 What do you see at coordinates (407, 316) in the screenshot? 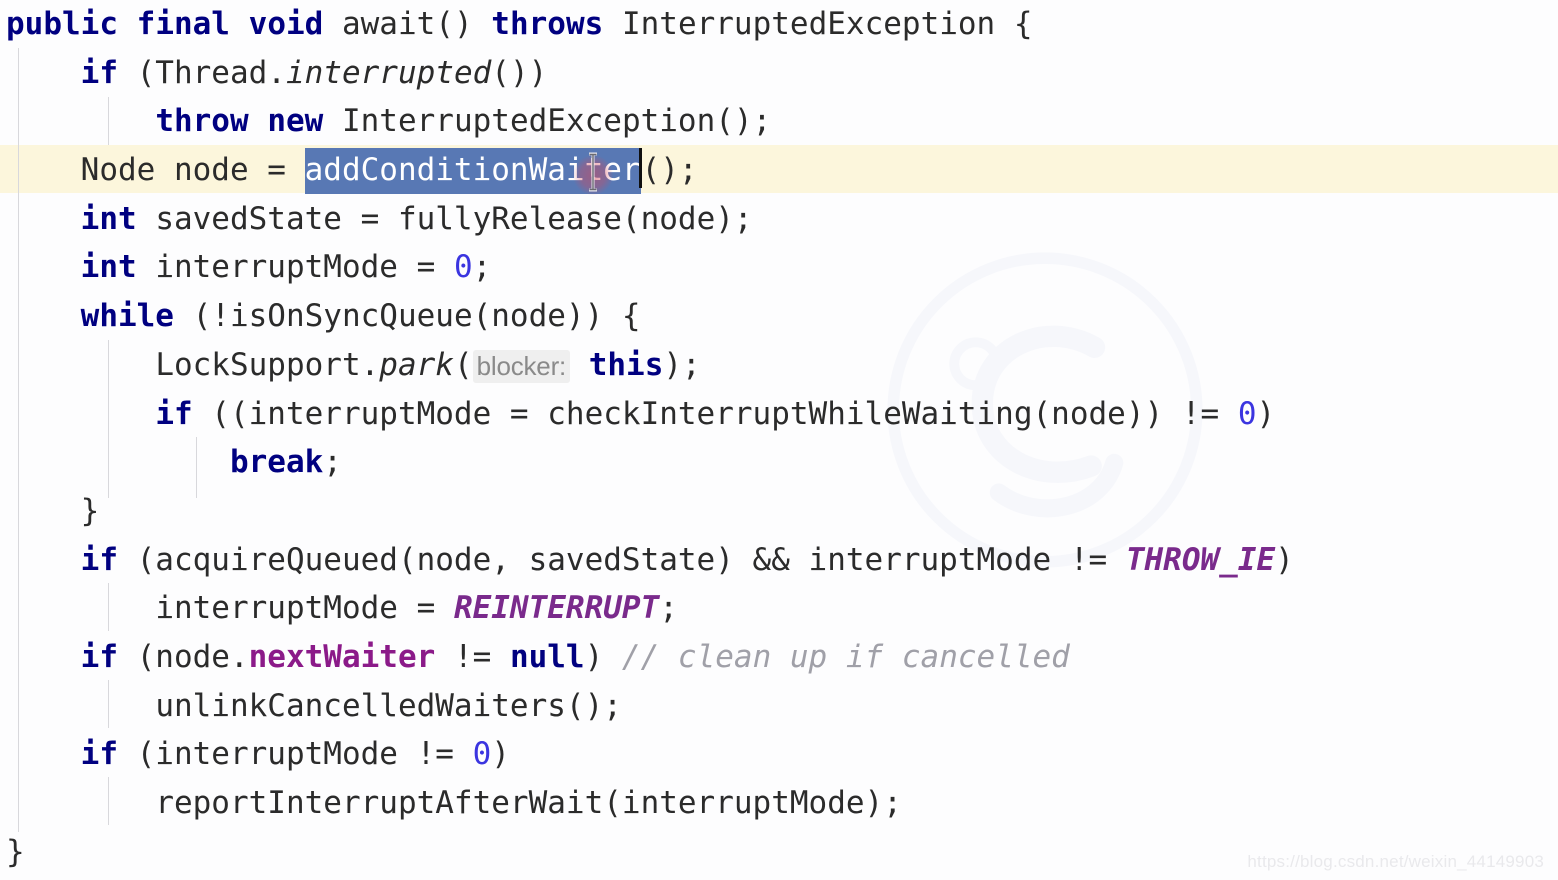
I see `code-token-plain: (!isOnSyncQueue(node)) {` at bounding box center [407, 316].